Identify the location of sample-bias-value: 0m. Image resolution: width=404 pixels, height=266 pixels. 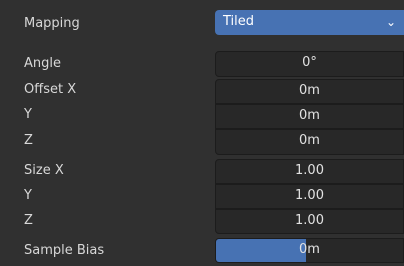
(309, 249).